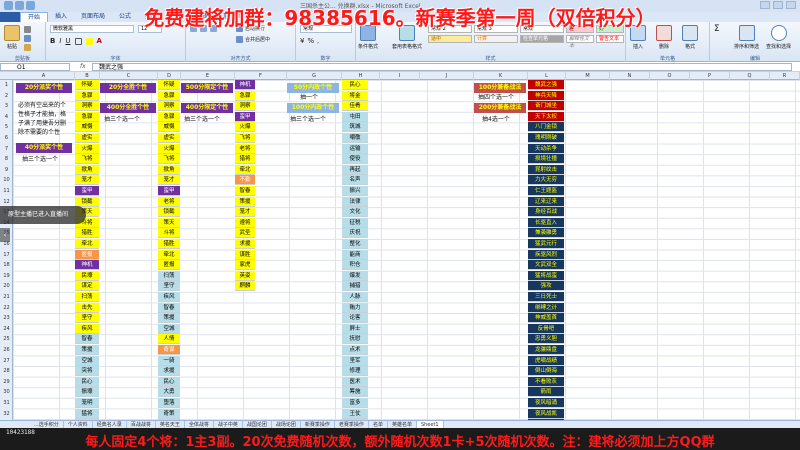 This screenshot has height=450, width=800. Describe the element at coordinates (169, 339) in the screenshot. I see `cell-c-item-20: 人情` at that location.